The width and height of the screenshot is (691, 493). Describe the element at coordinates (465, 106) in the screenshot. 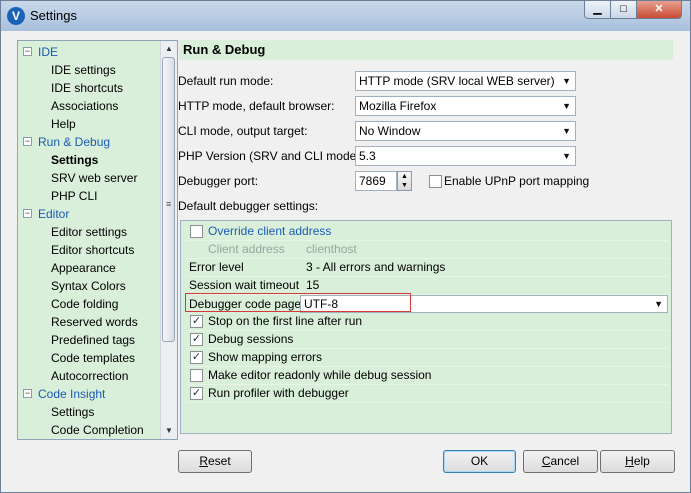

I see `http-browser-select: Mozilla Firefox ▼` at that location.